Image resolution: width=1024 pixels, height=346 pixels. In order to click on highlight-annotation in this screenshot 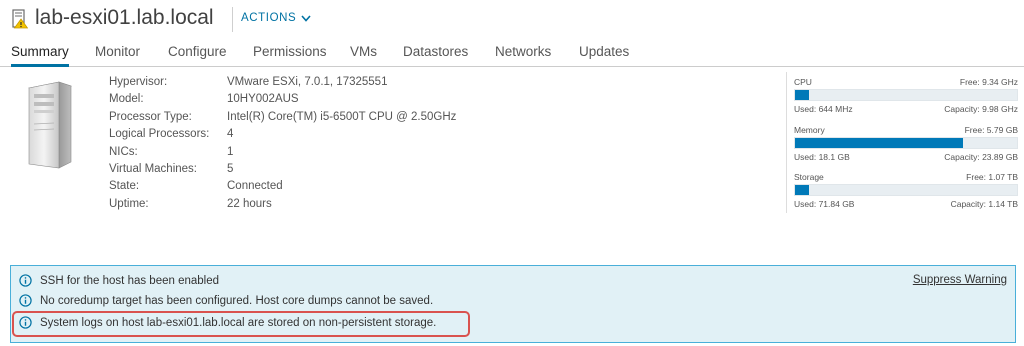, I will do `click(241, 324)`.